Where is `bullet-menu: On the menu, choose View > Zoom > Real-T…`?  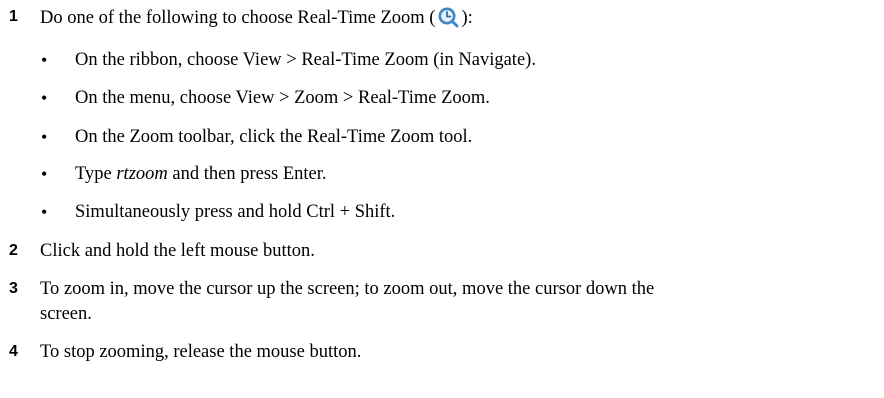 bullet-menu: On the menu, choose View > Zoom > Real-T… is located at coordinates (282, 98).